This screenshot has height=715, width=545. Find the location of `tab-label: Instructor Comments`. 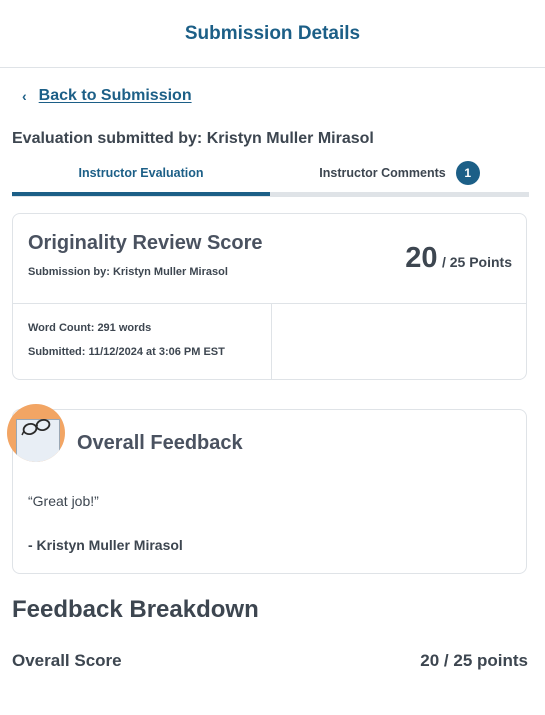

tab-label: Instructor Comments is located at coordinates (382, 173).